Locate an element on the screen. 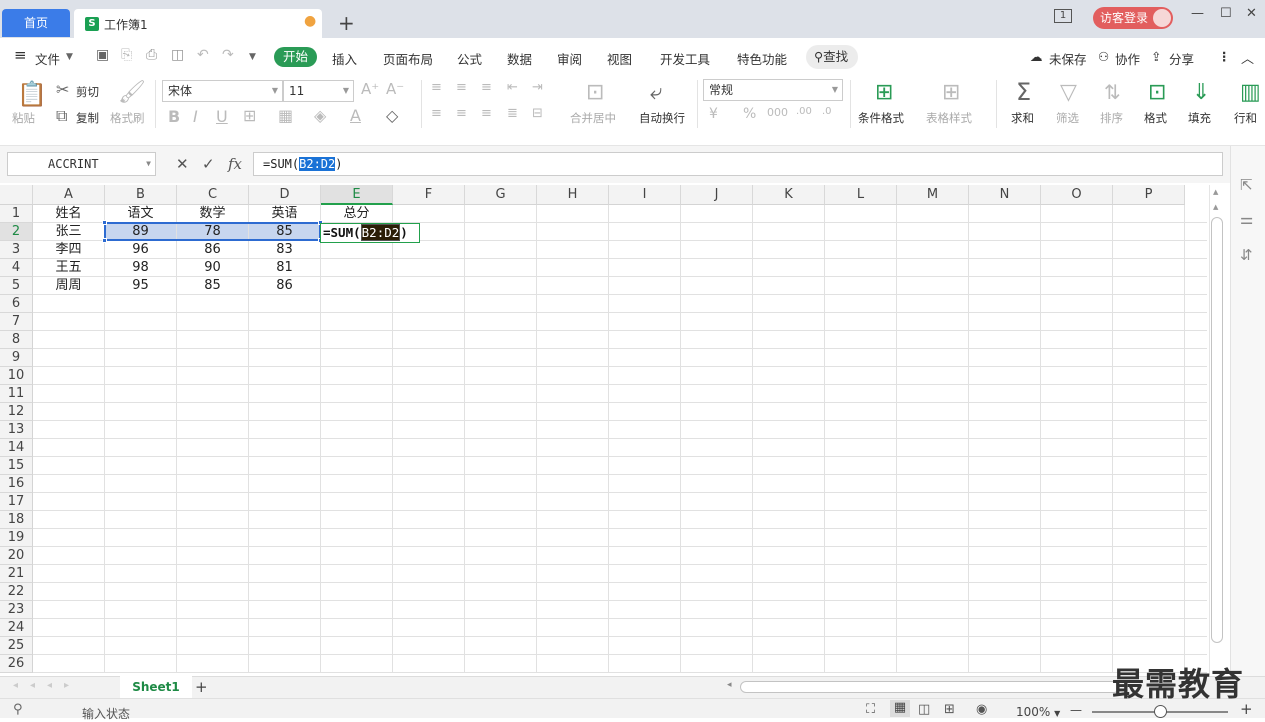  column-header-c: C is located at coordinates (213, 195).